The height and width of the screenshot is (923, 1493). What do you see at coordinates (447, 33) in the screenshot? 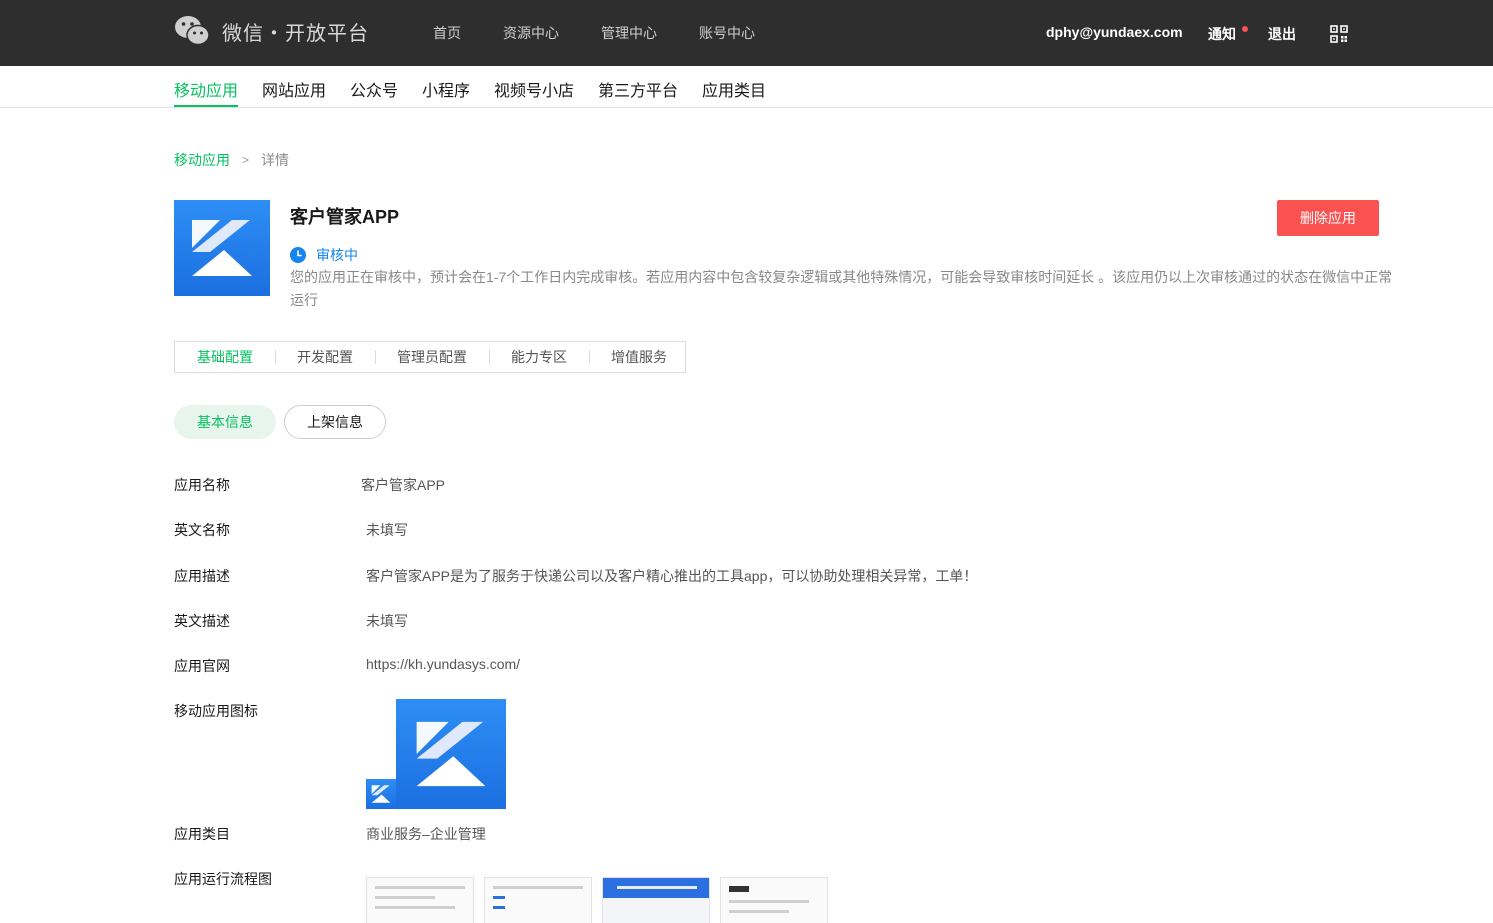
I see `topnav-home: 首页` at bounding box center [447, 33].